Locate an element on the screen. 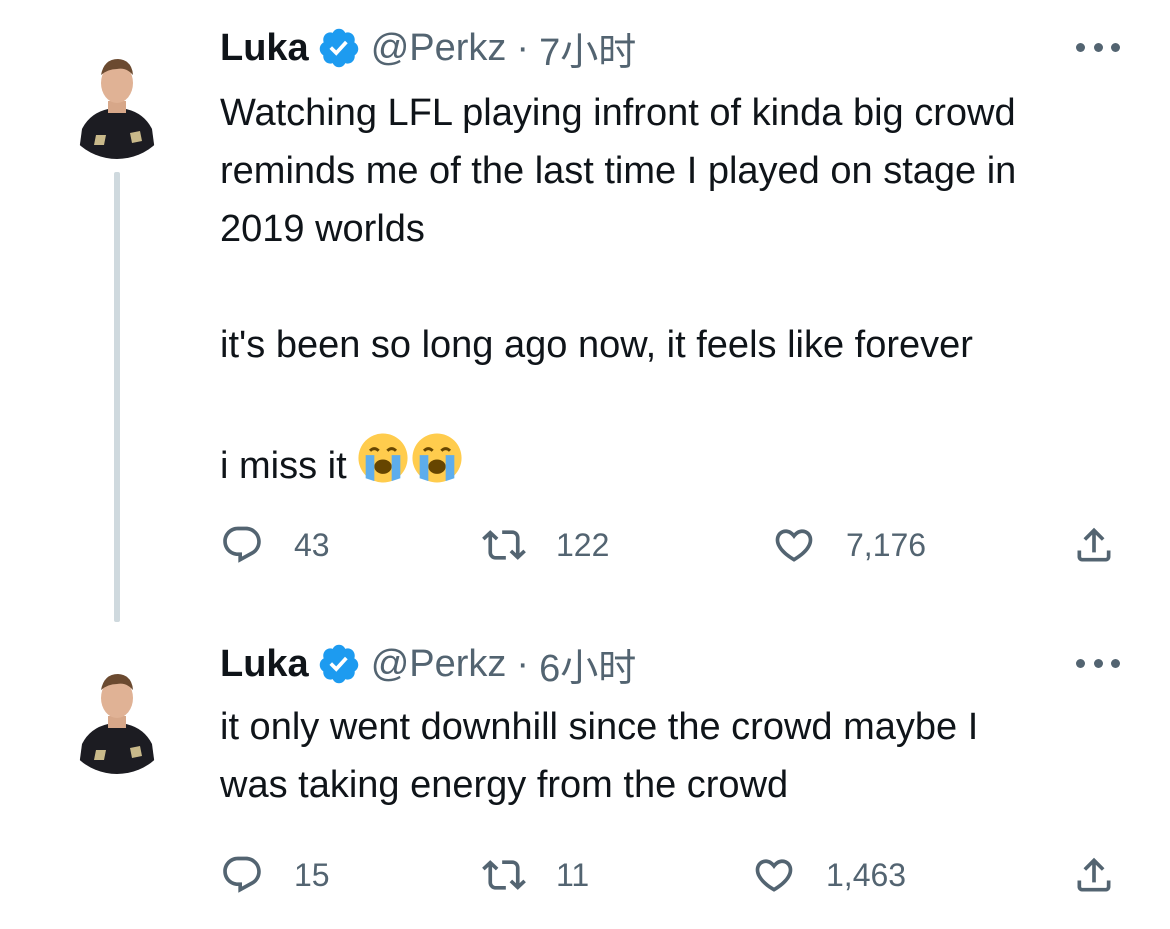 This screenshot has width=1170, height=929. tweet-header: Luka @Perkz · 6小时 is located at coordinates (428, 665).